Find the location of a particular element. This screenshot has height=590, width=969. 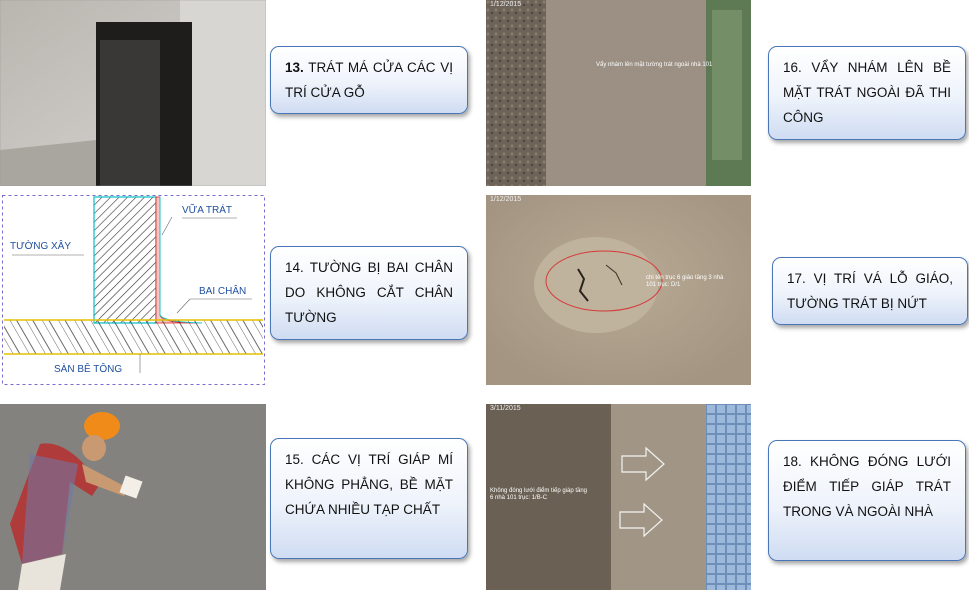

photo-worker-sanding is located at coordinates (133, 497).